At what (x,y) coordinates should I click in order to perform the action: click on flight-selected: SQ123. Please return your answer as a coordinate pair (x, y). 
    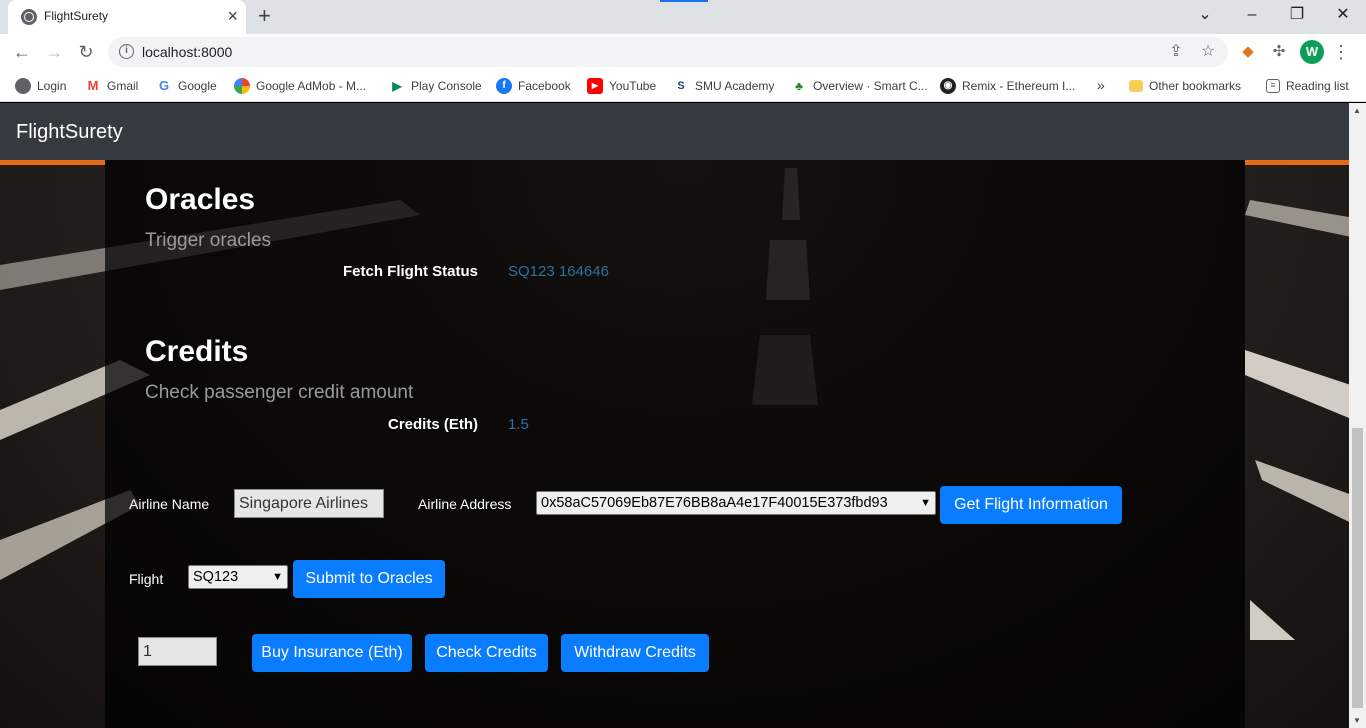
    Looking at the image, I should click on (216, 577).